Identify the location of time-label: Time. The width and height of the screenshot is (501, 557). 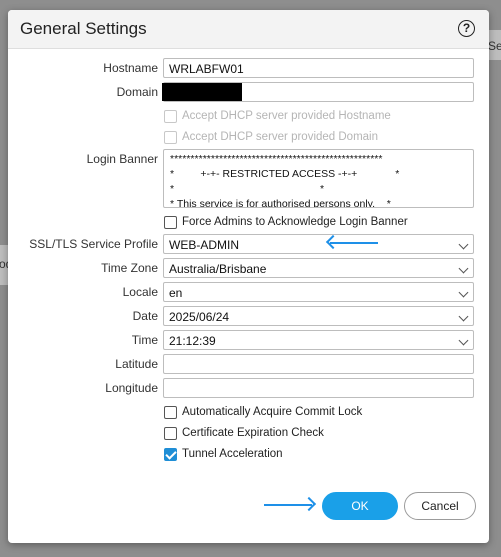
(144, 340).